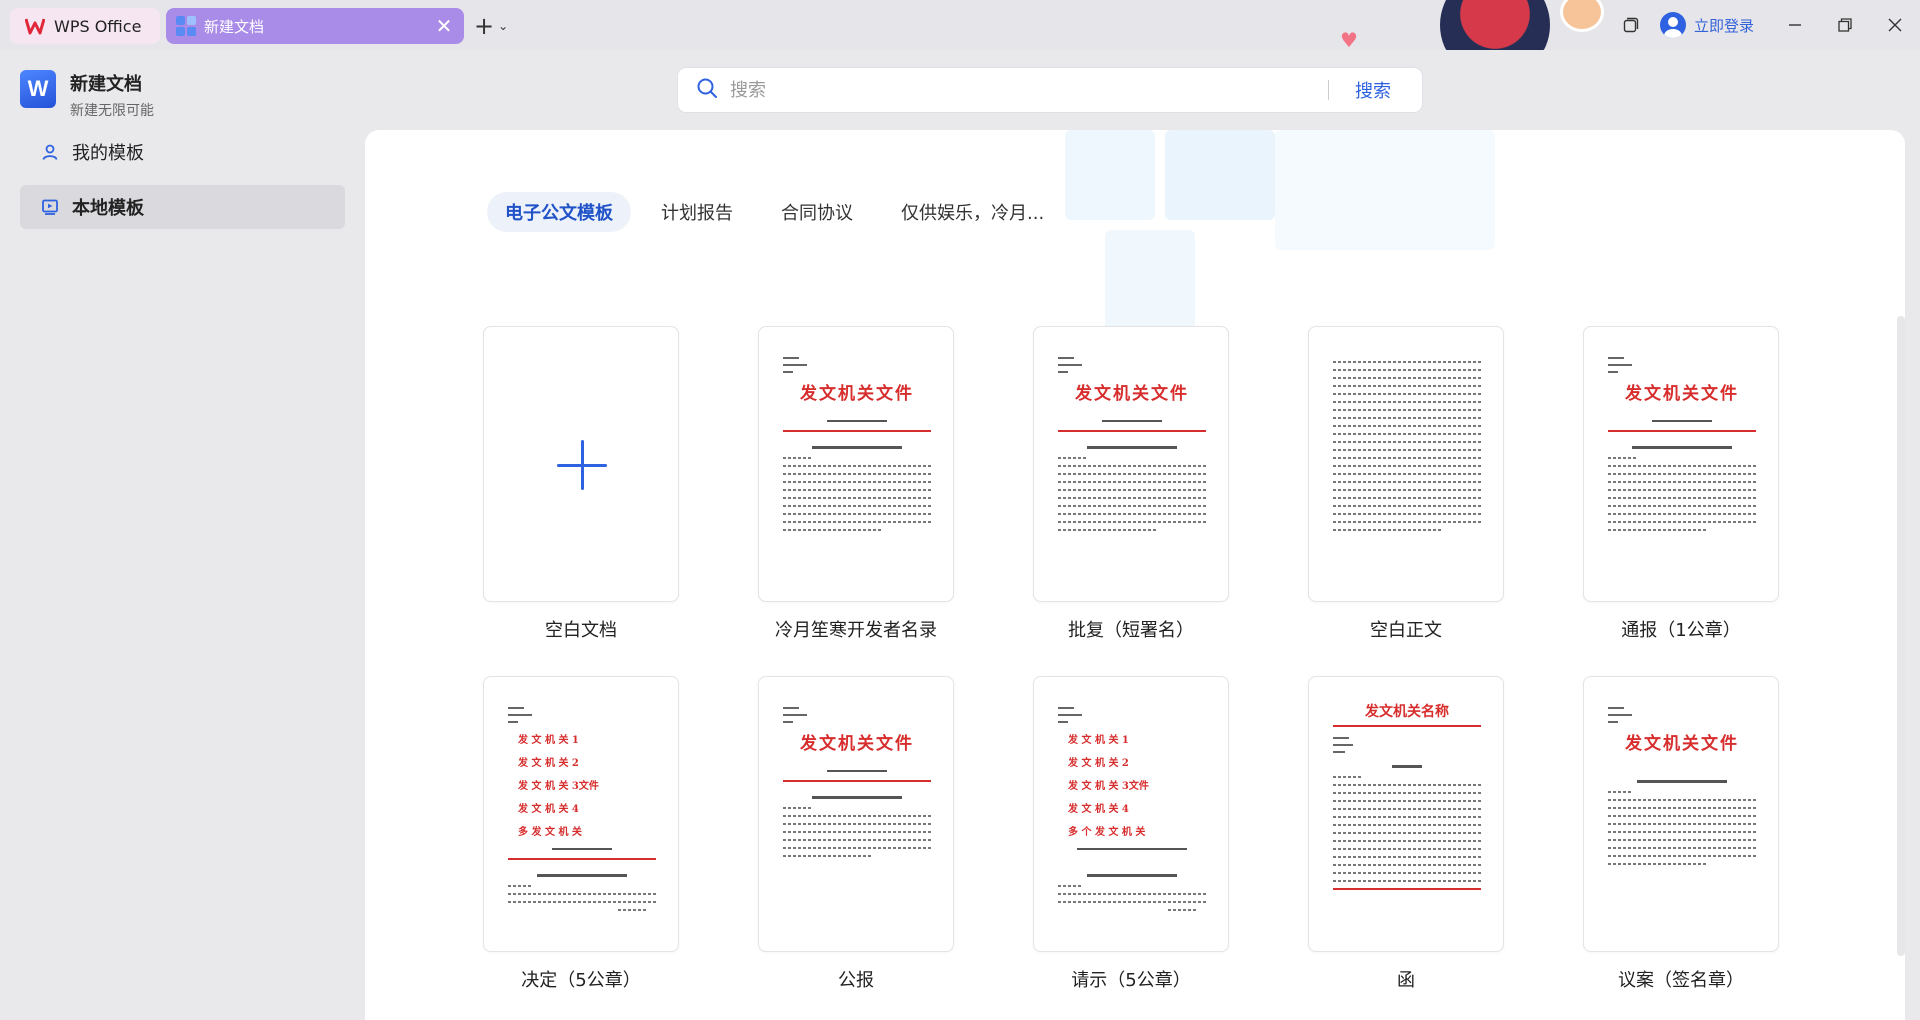 The width and height of the screenshot is (1920, 1020). I want to click on template-card: 发文机关文件 公报, so click(856, 848).